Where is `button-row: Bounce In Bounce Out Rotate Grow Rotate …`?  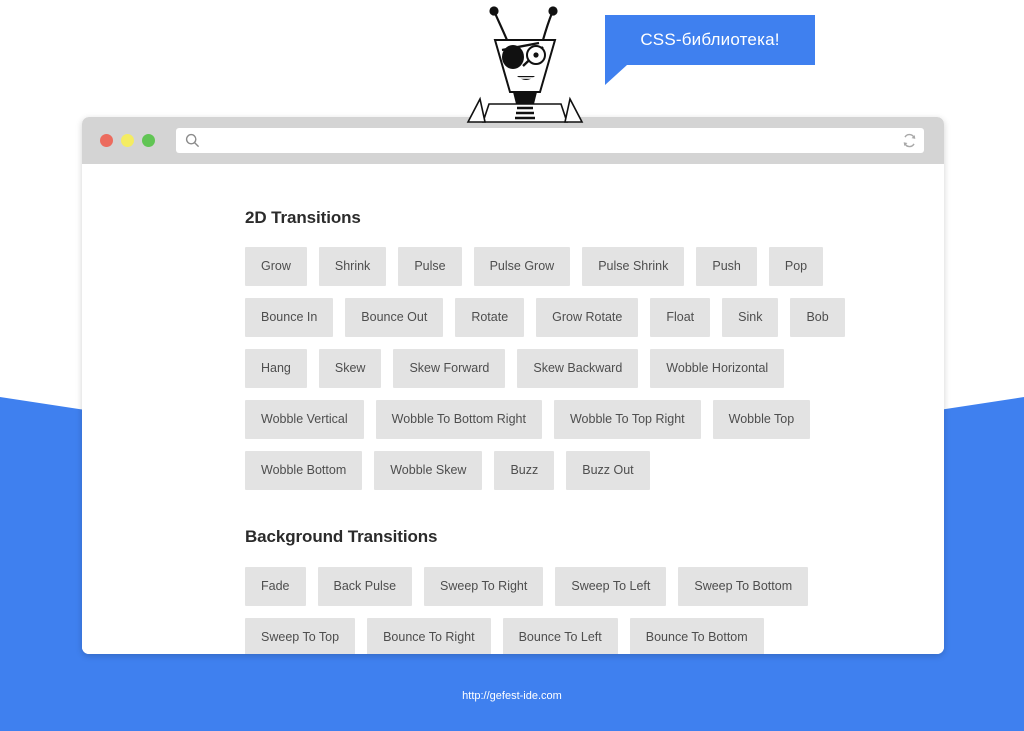 button-row: Bounce In Bounce Out Rotate Grow Rotate … is located at coordinates (594, 317).